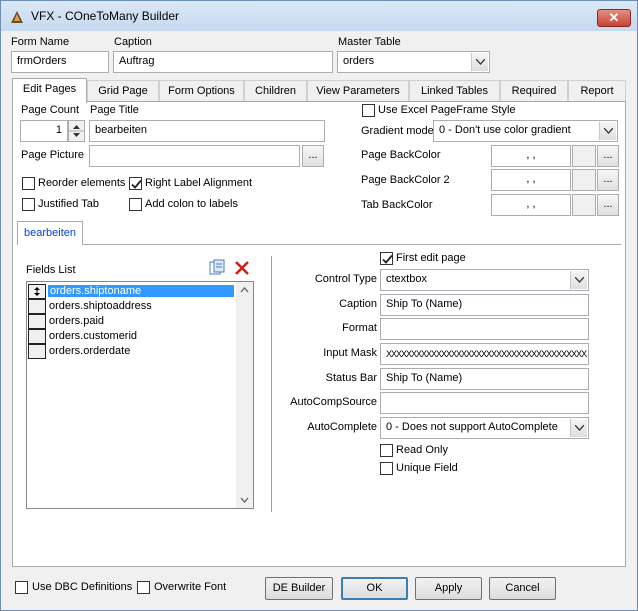  I want to click on page-backcolor2-input: , ,, so click(531, 180).